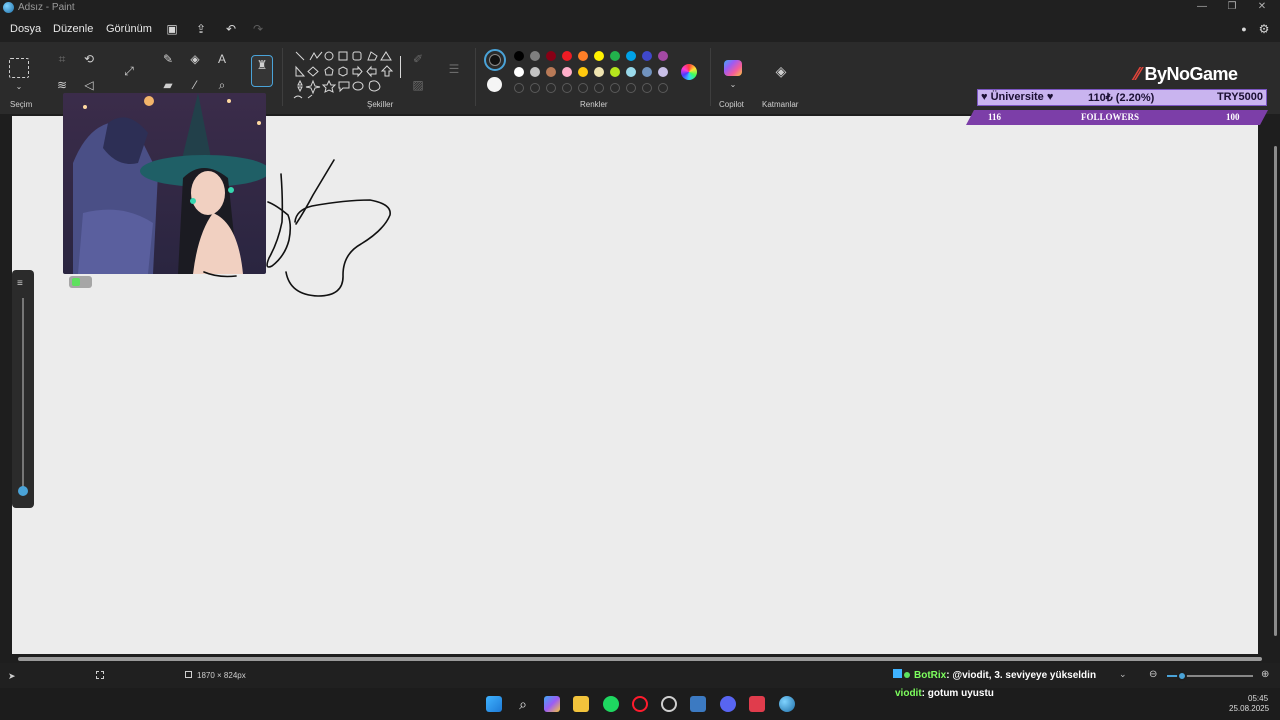 This screenshot has width=1280, height=720. I want to click on copilot-taskbar-icon, so click(552, 704).